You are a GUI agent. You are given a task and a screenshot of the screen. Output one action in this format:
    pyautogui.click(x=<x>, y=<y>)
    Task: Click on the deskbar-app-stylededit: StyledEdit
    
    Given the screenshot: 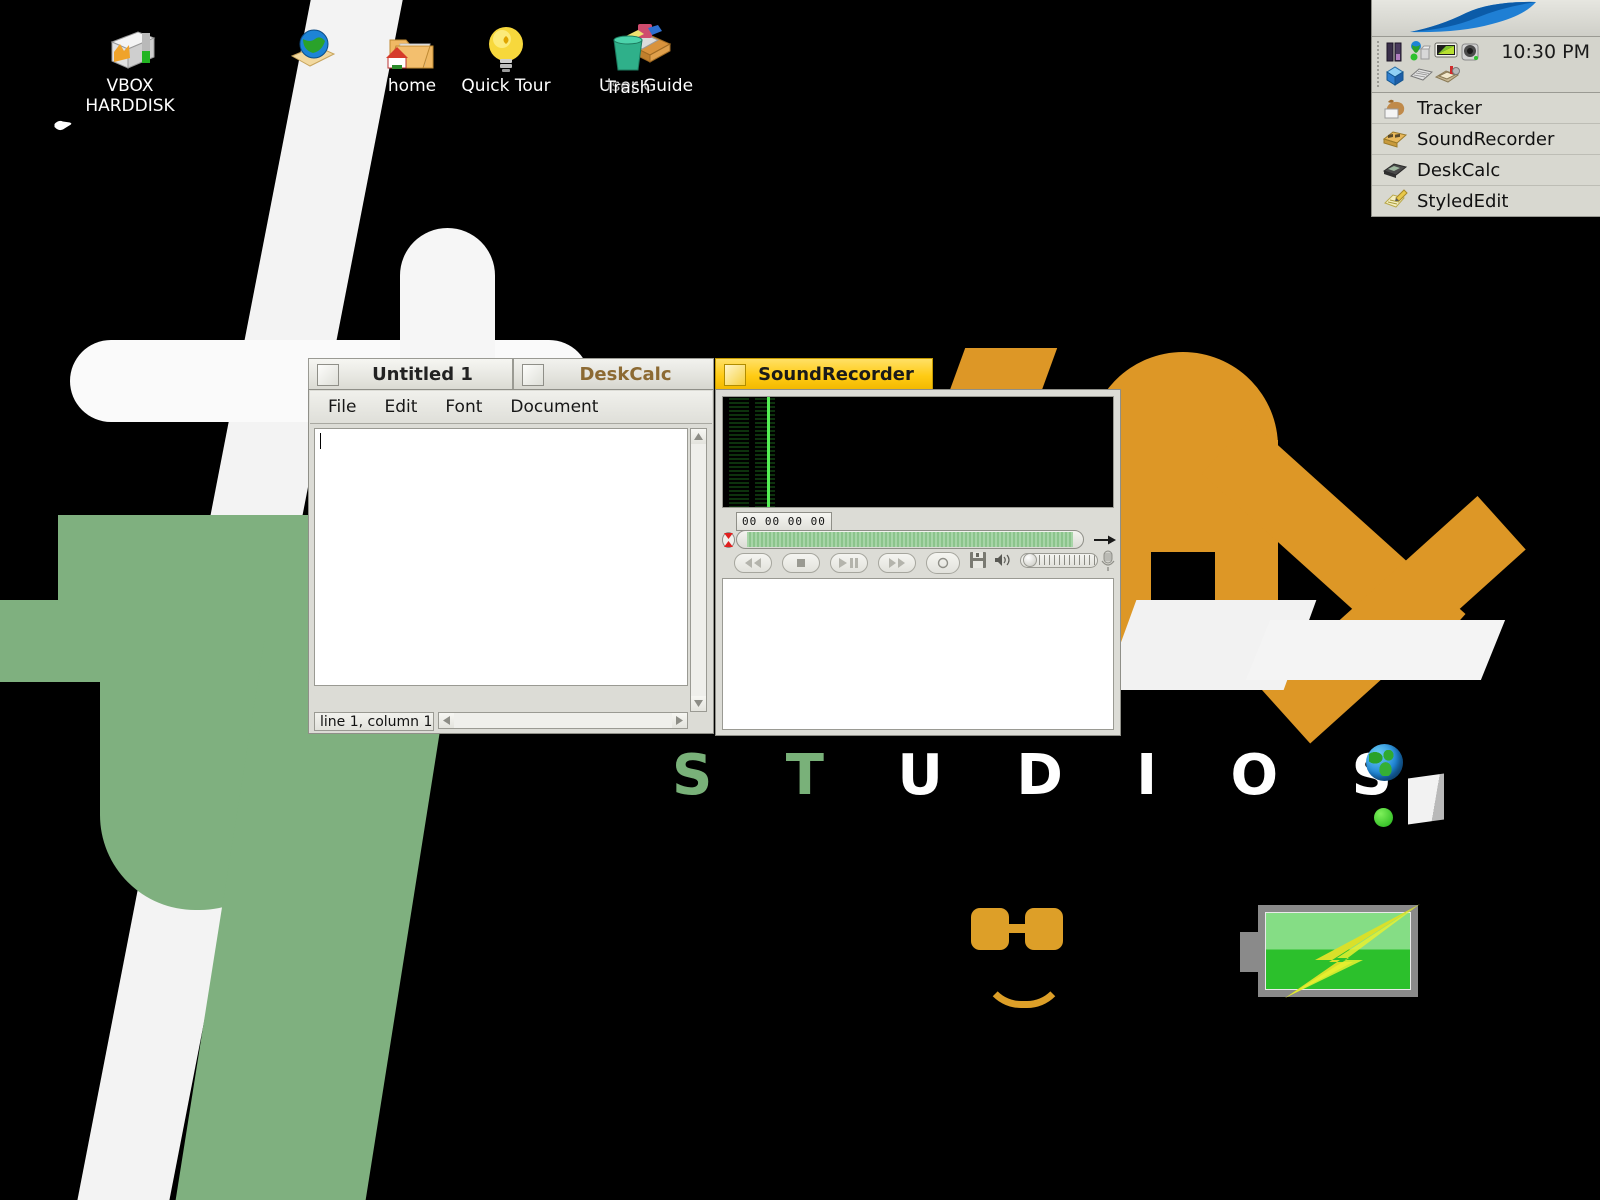 What is the action you would take?
    pyautogui.click(x=1486, y=201)
    